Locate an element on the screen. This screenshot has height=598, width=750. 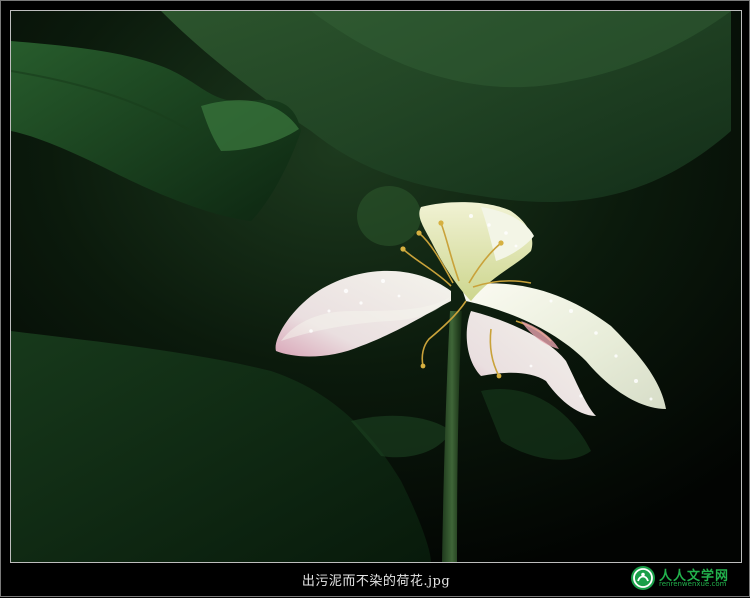
caption-bar: 出污泥而不染的荷花.jpg 人人文学网 renrenwenxue.com is located at coordinates (375, 580).